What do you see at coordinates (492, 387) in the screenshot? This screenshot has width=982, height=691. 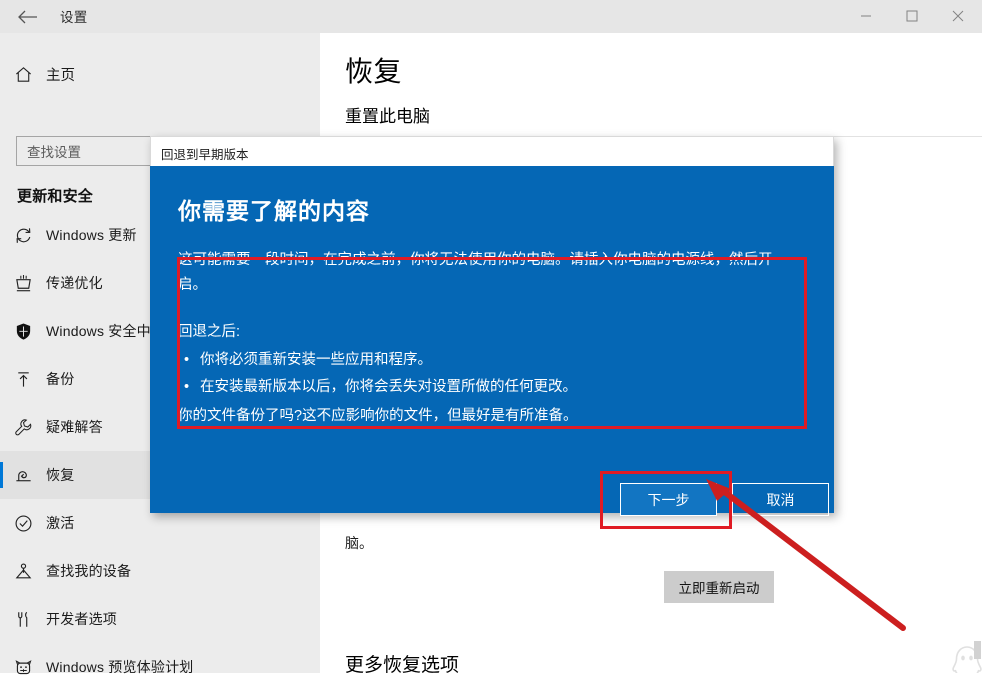 I see `dialog-bullet-item: 在安装最新版本以后，你将会丢失对设置所做的任何更改。` at bounding box center [492, 387].